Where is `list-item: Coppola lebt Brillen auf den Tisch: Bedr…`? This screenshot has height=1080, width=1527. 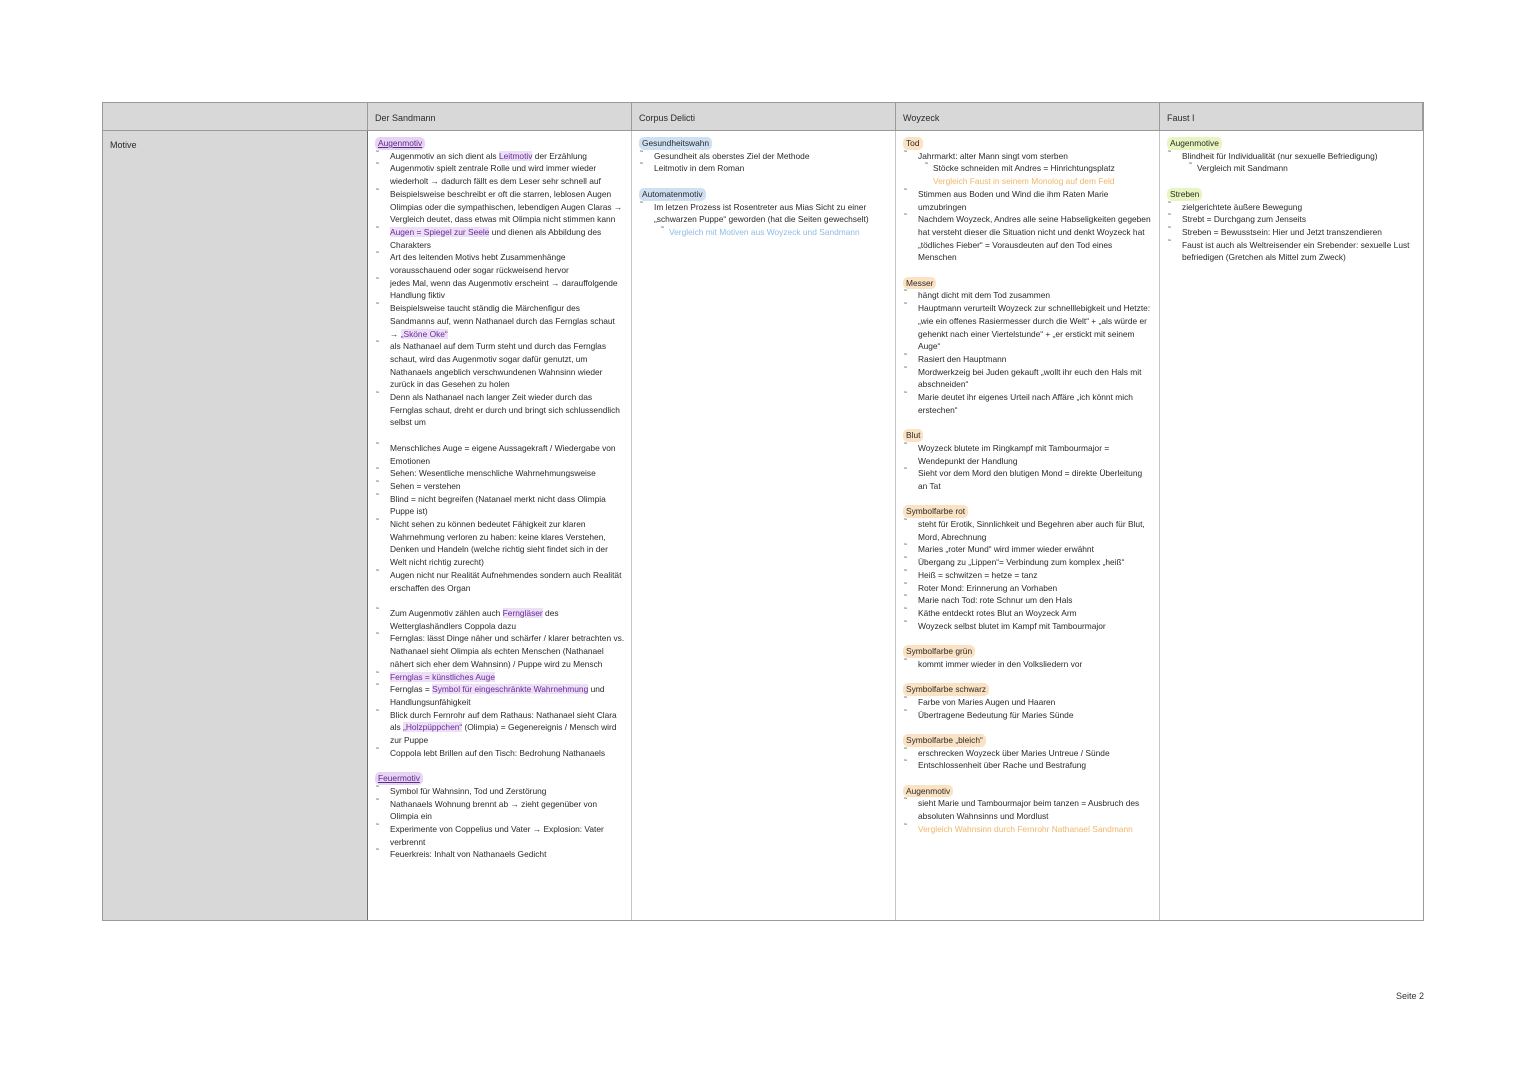 list-item: Coppola lebt Brillen auf den Tisch: Bedr… is located at coordinates (500, 752).